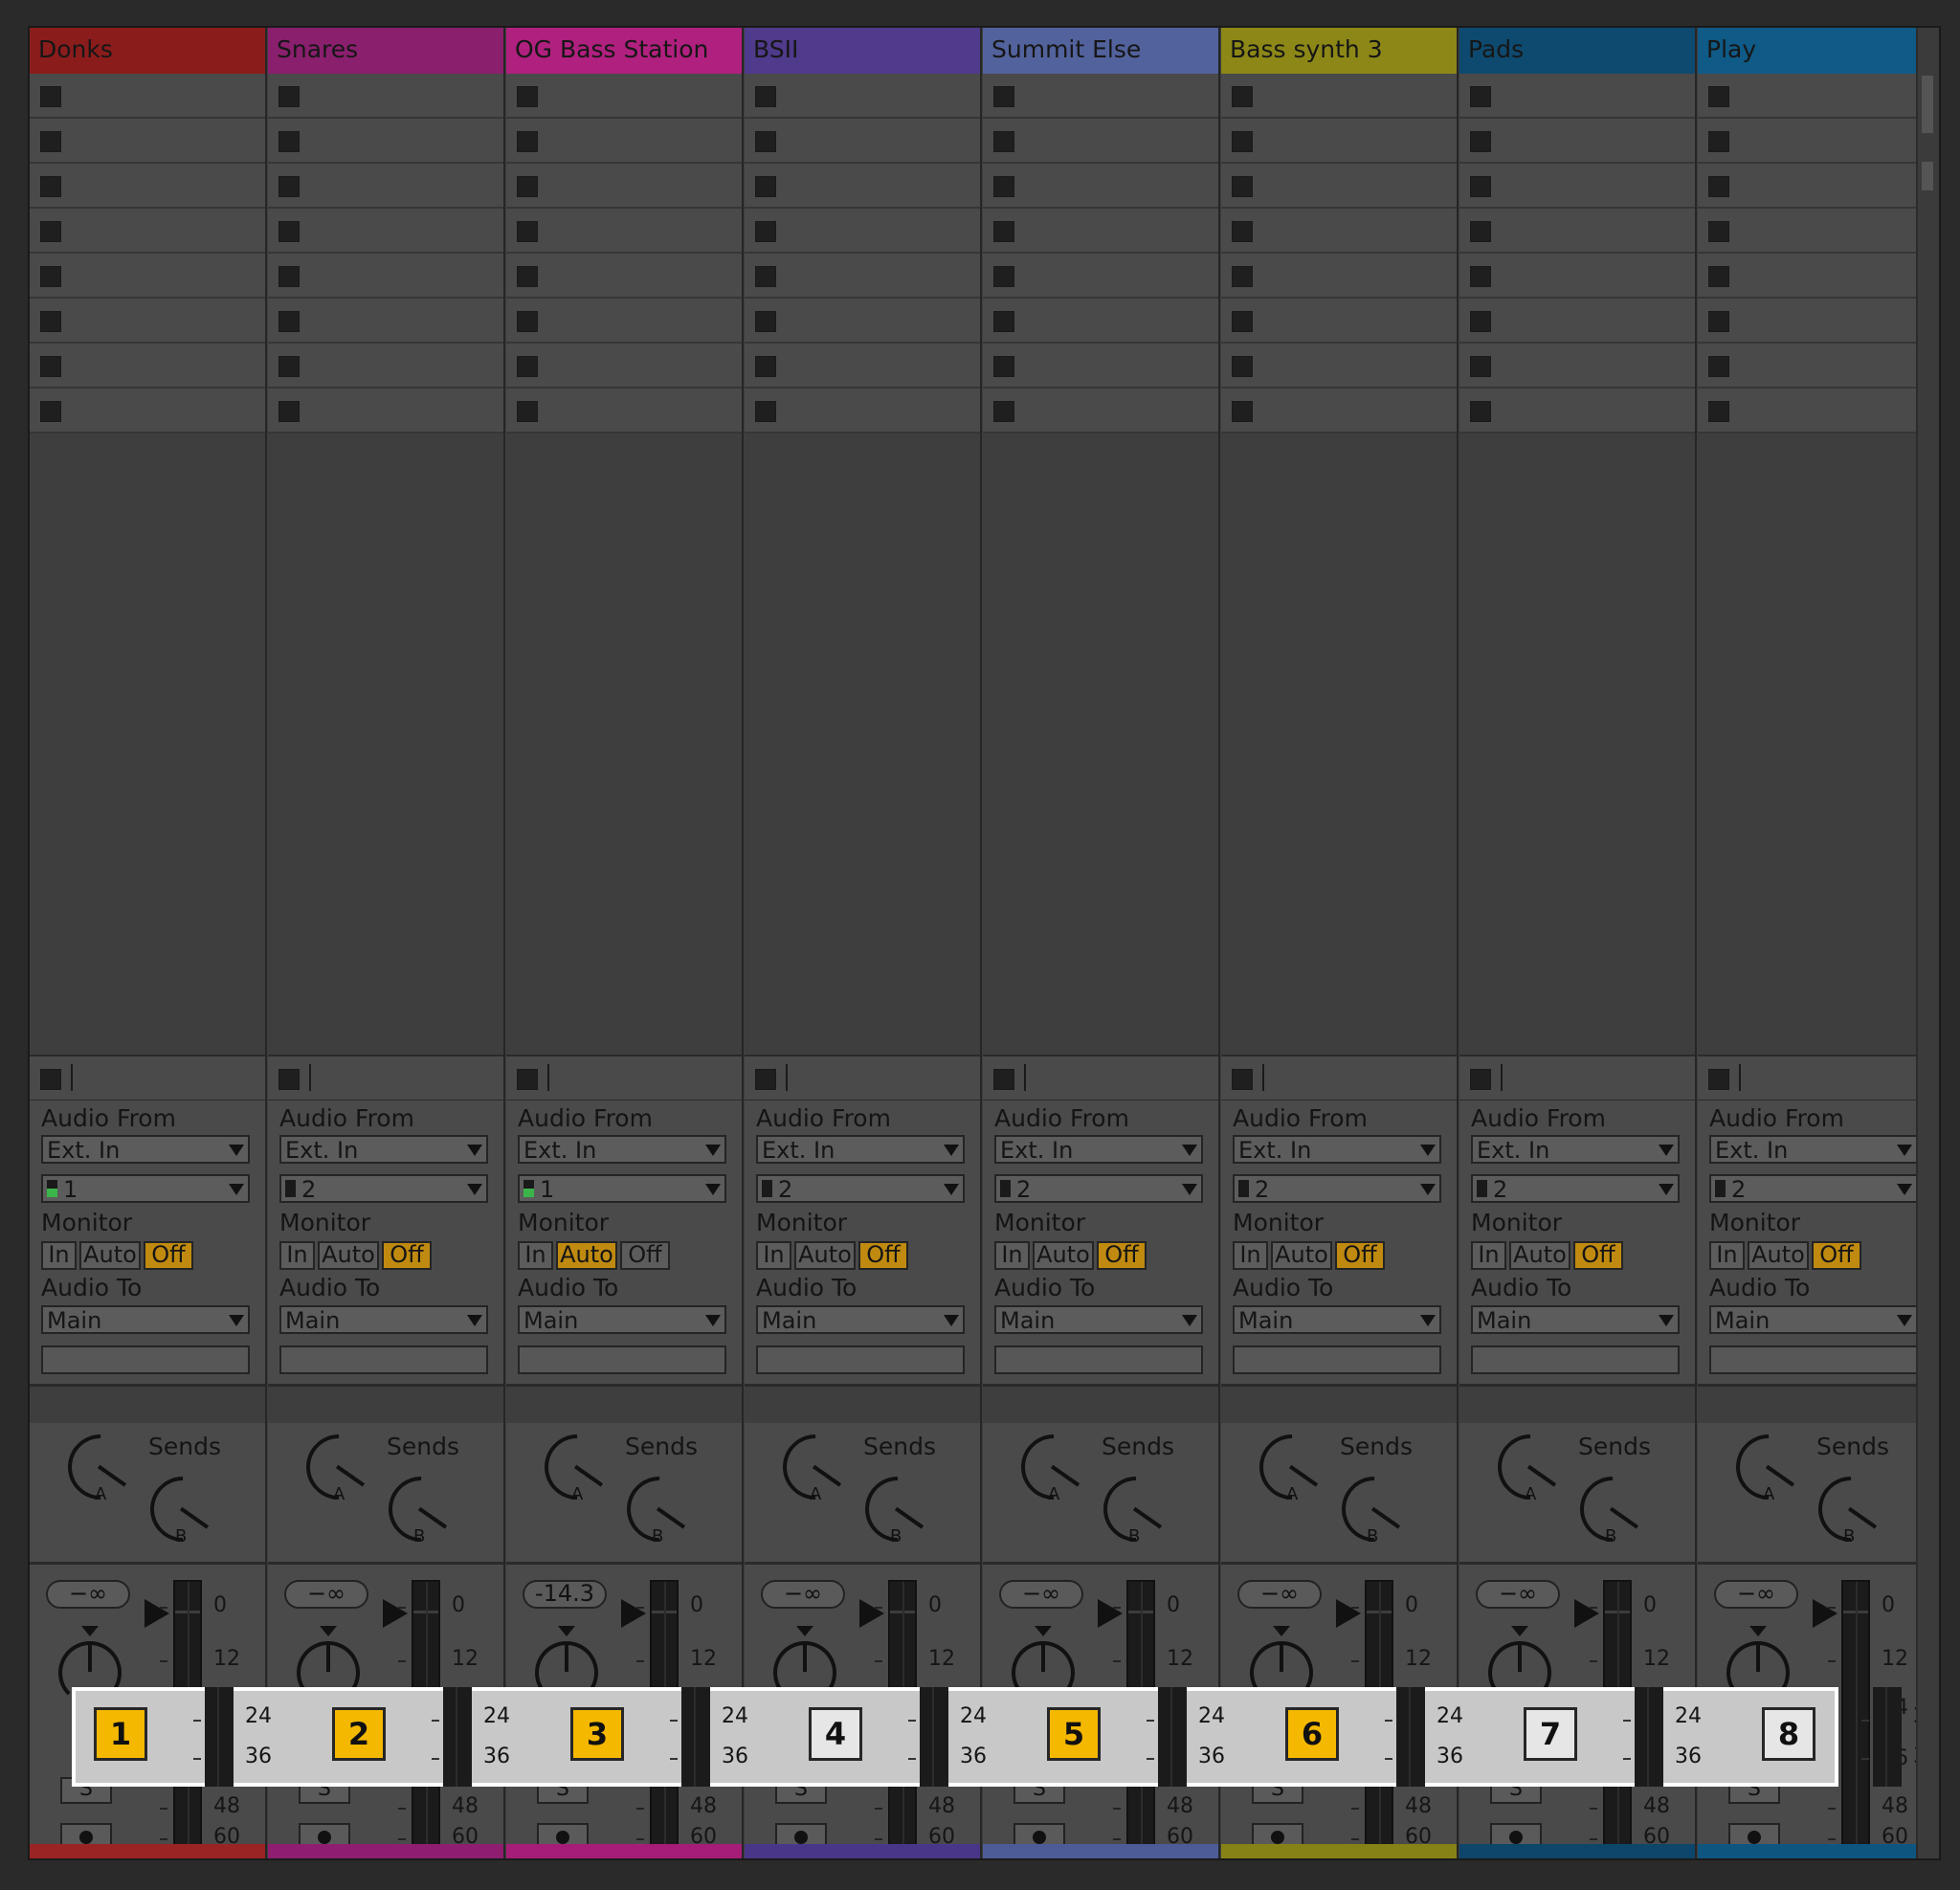  Describe the element at coordinates (1928, 943) in the screenshot. I see `scene-scrollbar` at that location.